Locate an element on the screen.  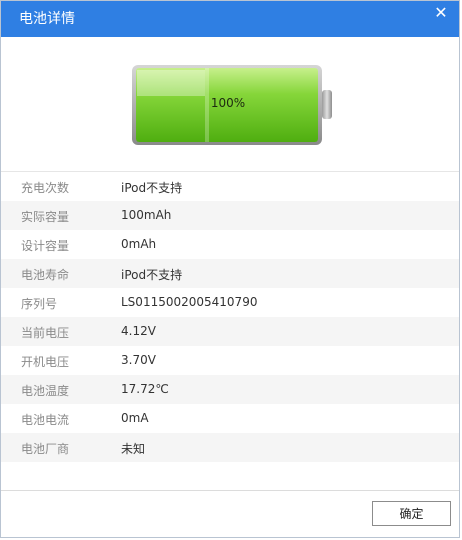
detail-value: 4.12V is located at coordinates (138, 331).